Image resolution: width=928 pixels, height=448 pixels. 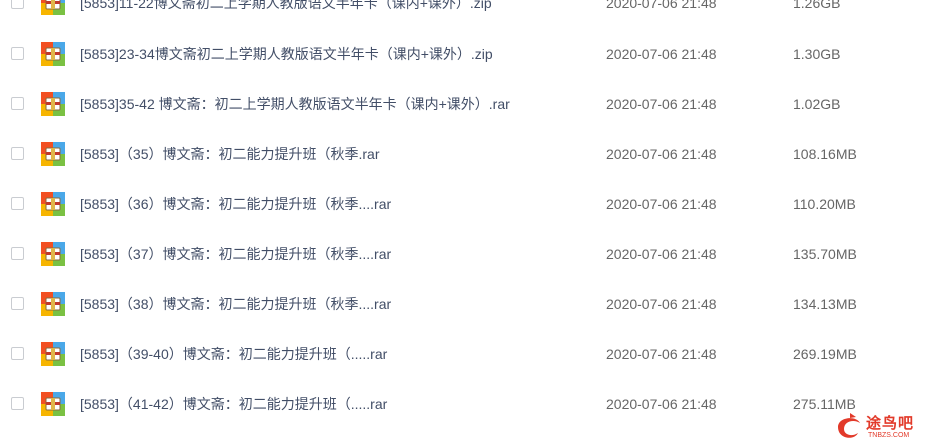 I want to click on file-name: [5853]11-22博文斋初二上学期人教版语文半年卡（课内+课外）.zip, so click(x=286, y=6).